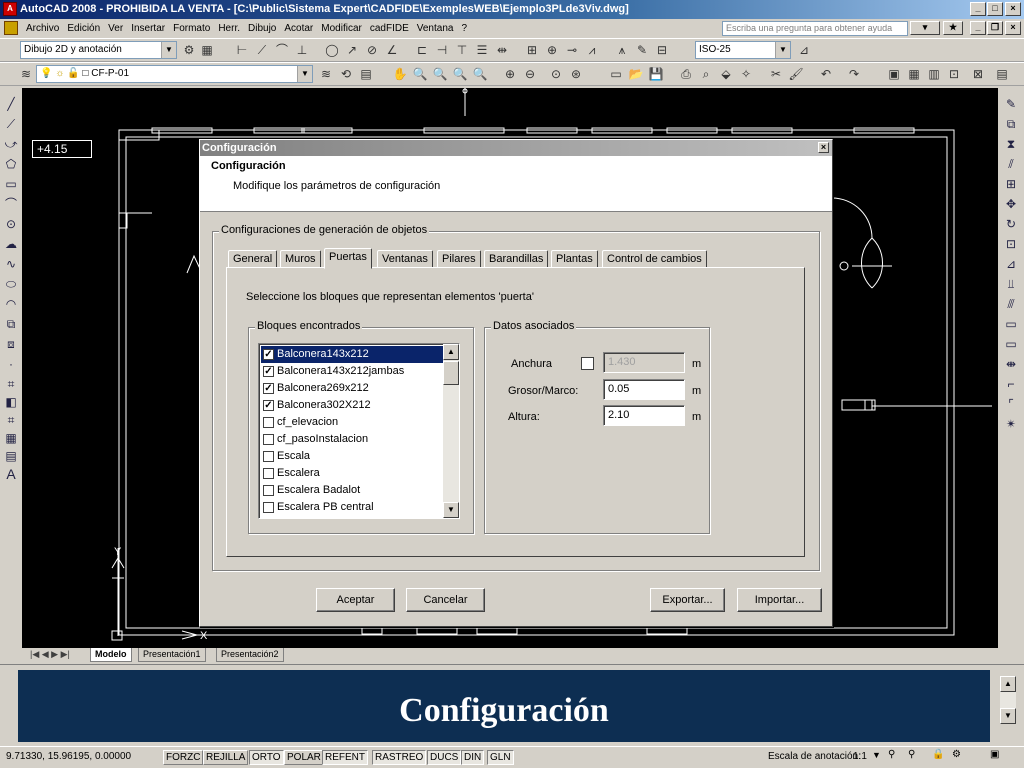  Describe the element at coordinates (995, 9) in the screenshot. I see `maximize-button: □` at that location.